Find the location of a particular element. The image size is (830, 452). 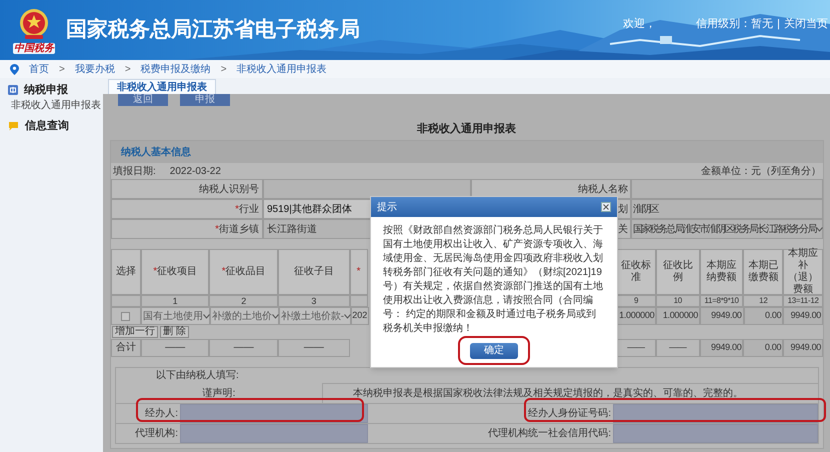

column-header: 本期应补（退）费额 is located at coordinates (803, 272).